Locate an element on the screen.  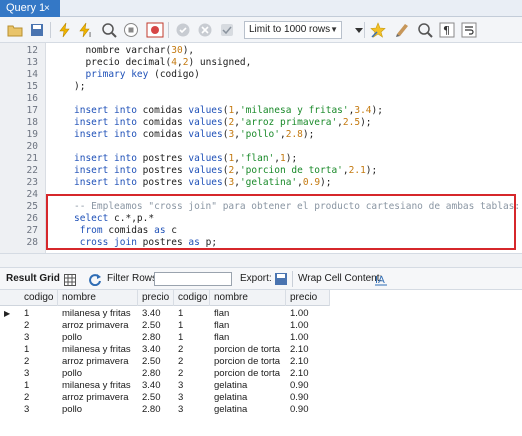
toggle-error-icon is located at coordinates (155, 30).